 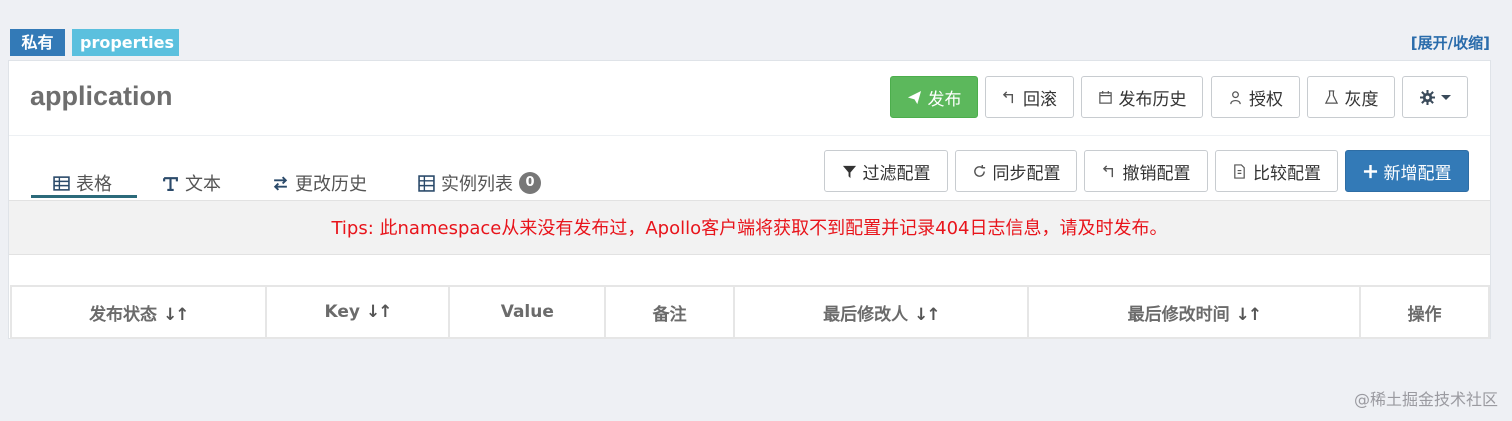 What do you see at coordinates (1235, 97) in the screenshot?
I see `user-icon` at bounding box center [1235, 97].